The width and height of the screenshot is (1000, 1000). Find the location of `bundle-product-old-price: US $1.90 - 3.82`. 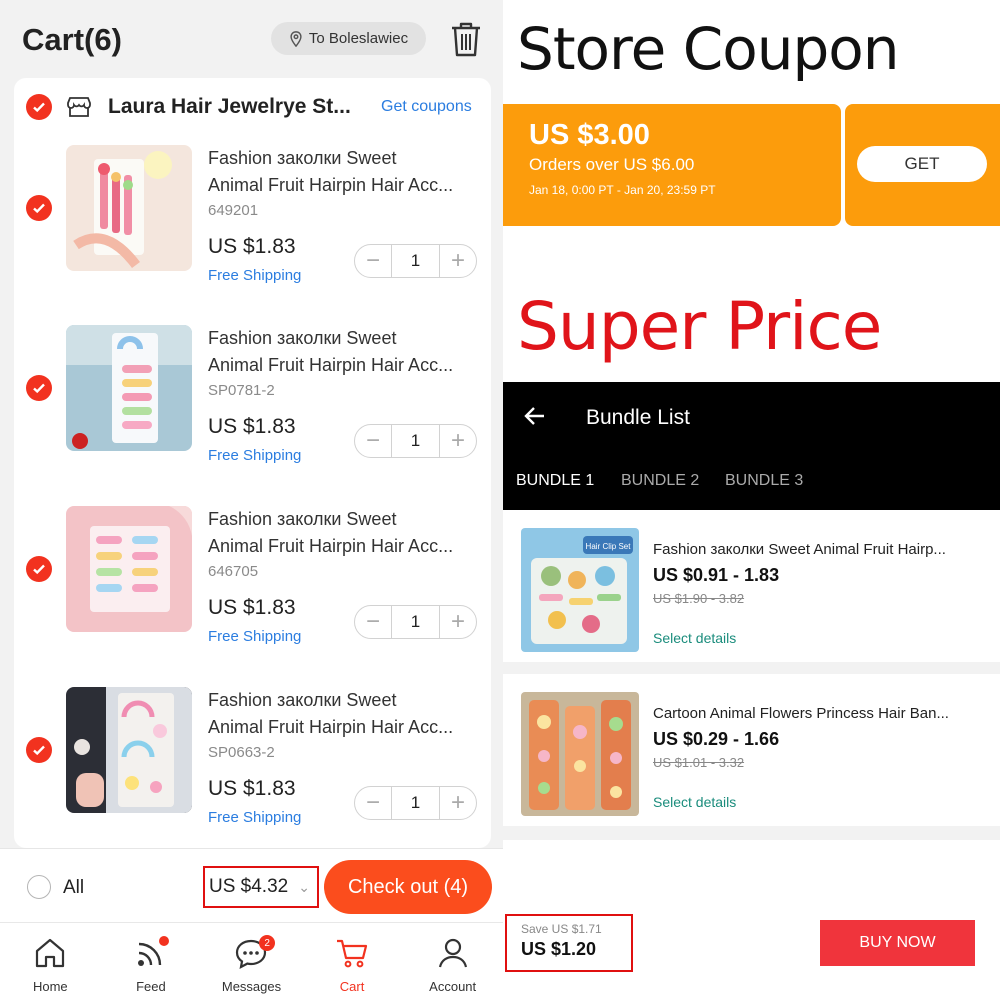

bundle-product-old-price: US $1.90 - 3.82 is located at coordinates (699, 598).